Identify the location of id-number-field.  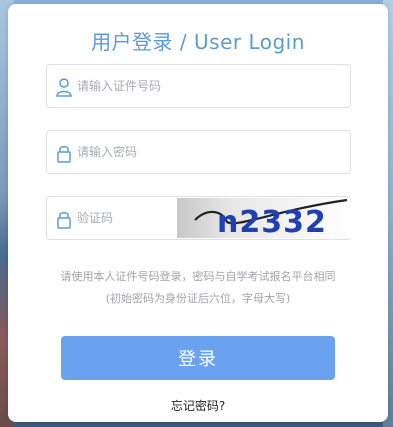
(198, 86).